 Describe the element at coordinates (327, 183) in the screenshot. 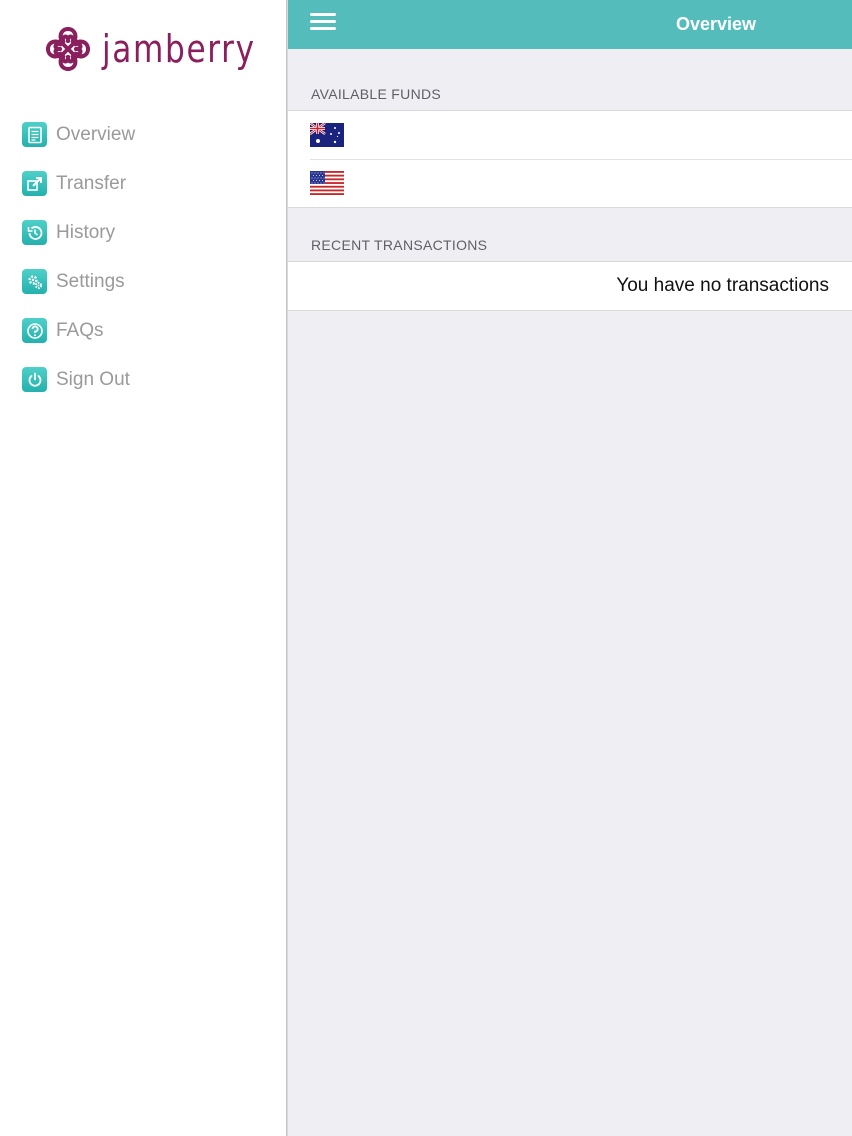

I see `usa-flag-icon` at that location.